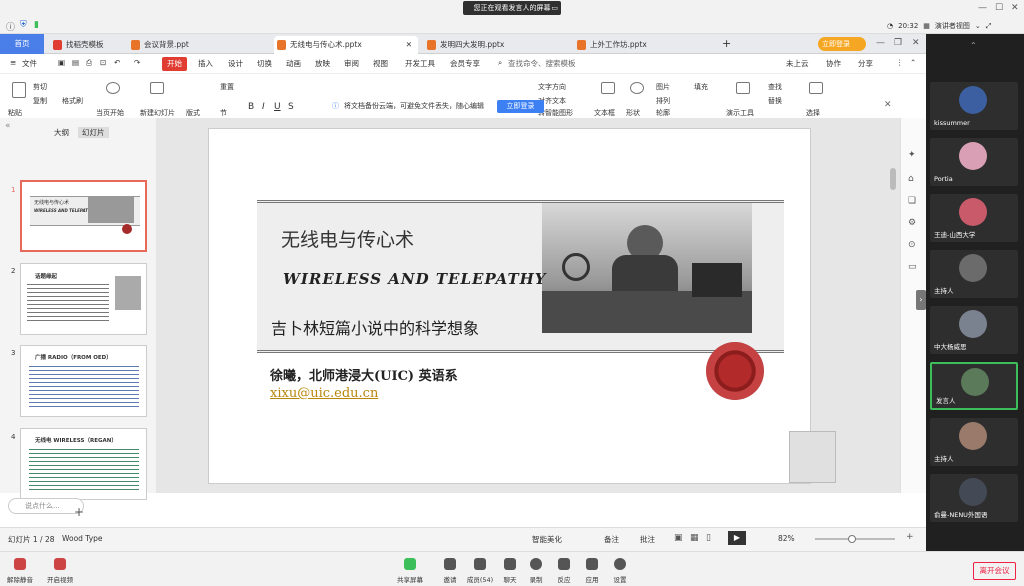 This screenshot has width=1024, height=586. I want to click on title-photo, so click(647, 268).